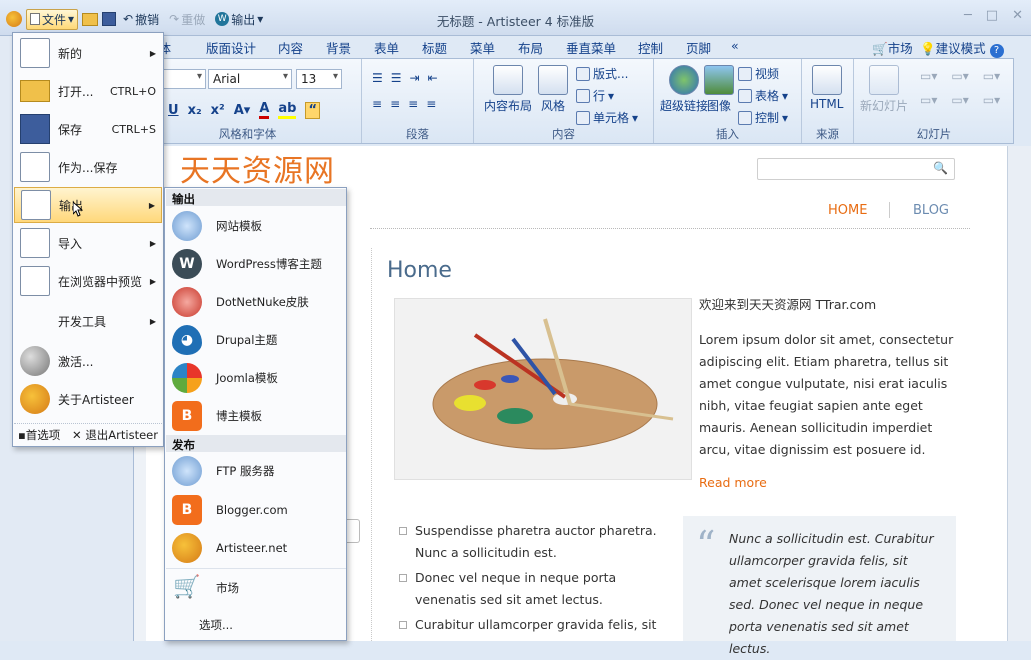  What do you see at coordinates (242, 110) in the screenshot?
I see `font-grow-button: A▾` at bounding box center [242, 110].